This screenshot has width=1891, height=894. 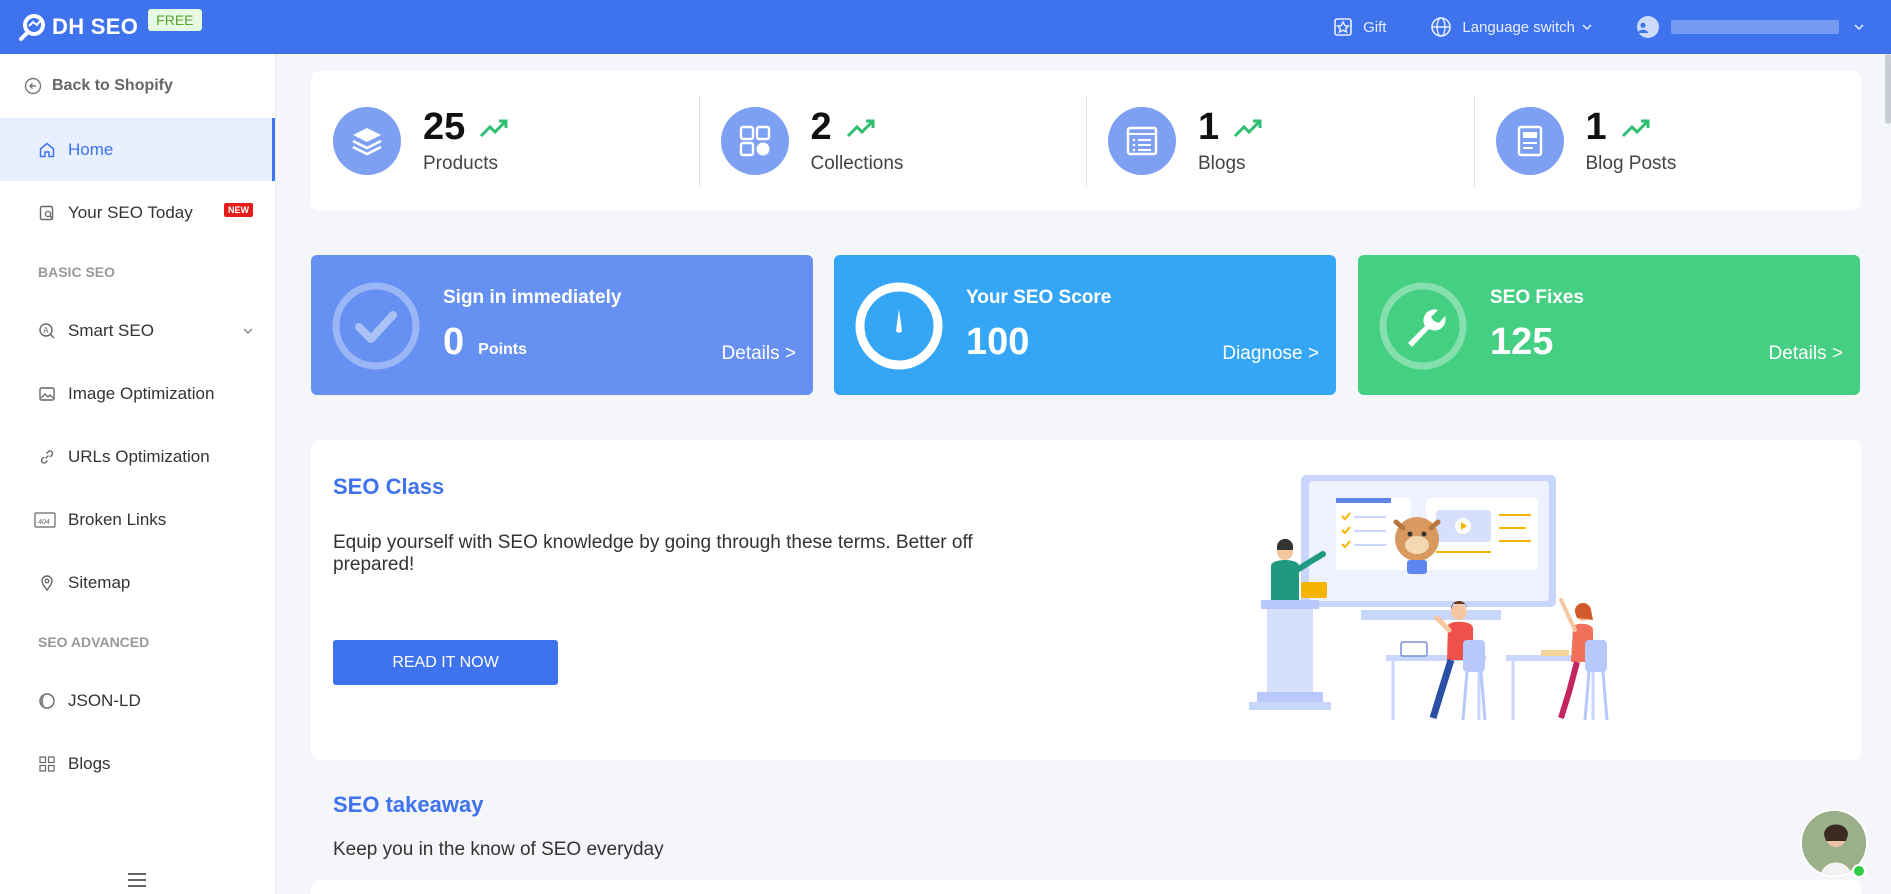 What do you see at coordinates (91, 149) in the screenshot?
I see `sidebar-item-label: Home` at bounding box center [91, 149].